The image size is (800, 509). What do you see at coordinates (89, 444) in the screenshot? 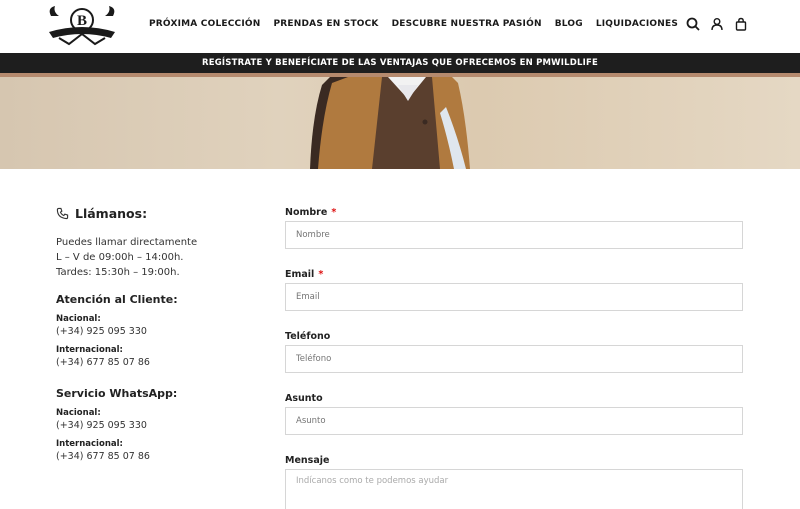
I see `whatsapp-internacional-label: Internacional:` at bounding box center [89, 444].